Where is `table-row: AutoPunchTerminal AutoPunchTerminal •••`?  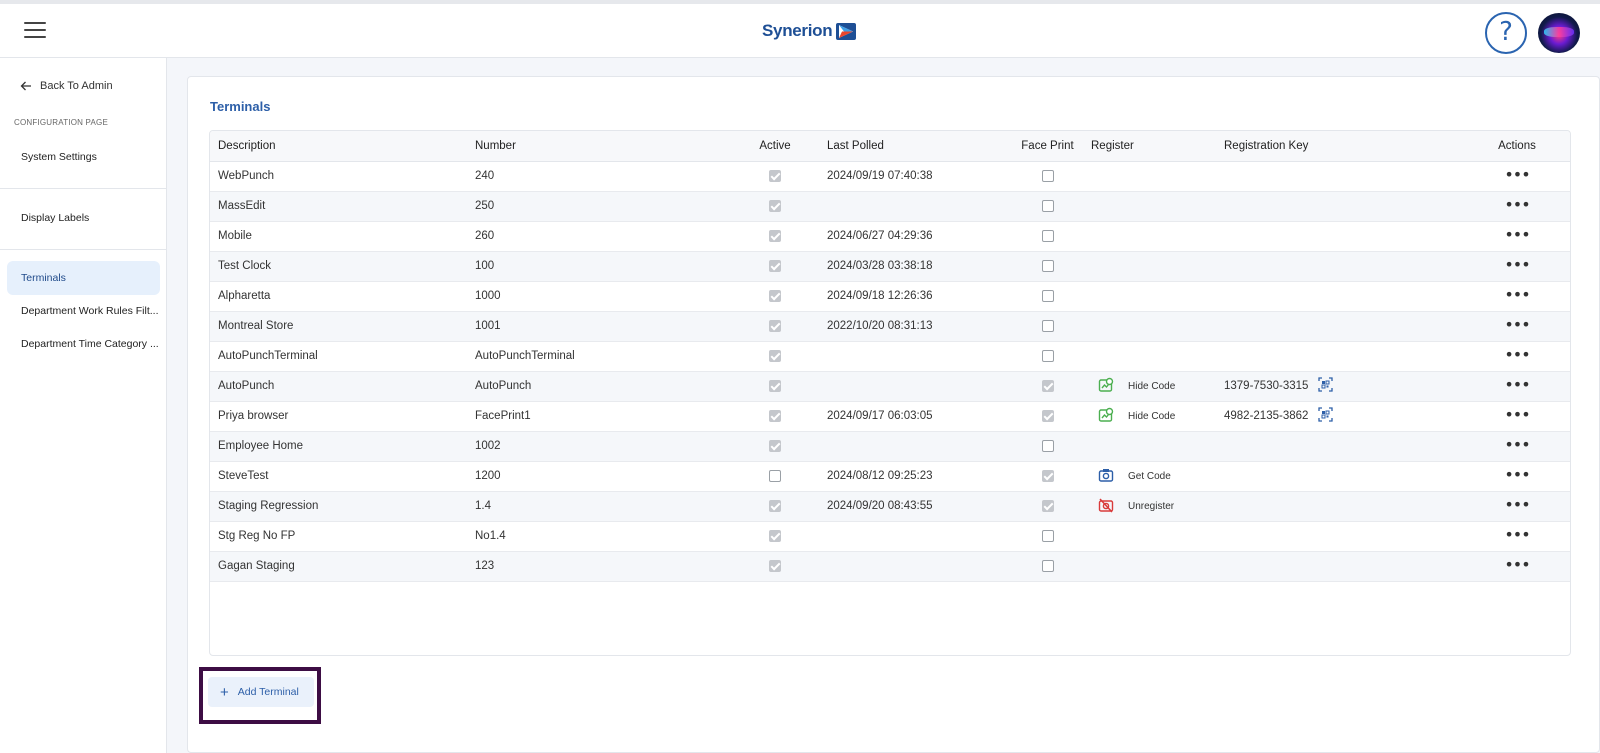 table-row: AutoPunchTerminal AutoPunchTerminal ••• is located at coordinates (890, 356).